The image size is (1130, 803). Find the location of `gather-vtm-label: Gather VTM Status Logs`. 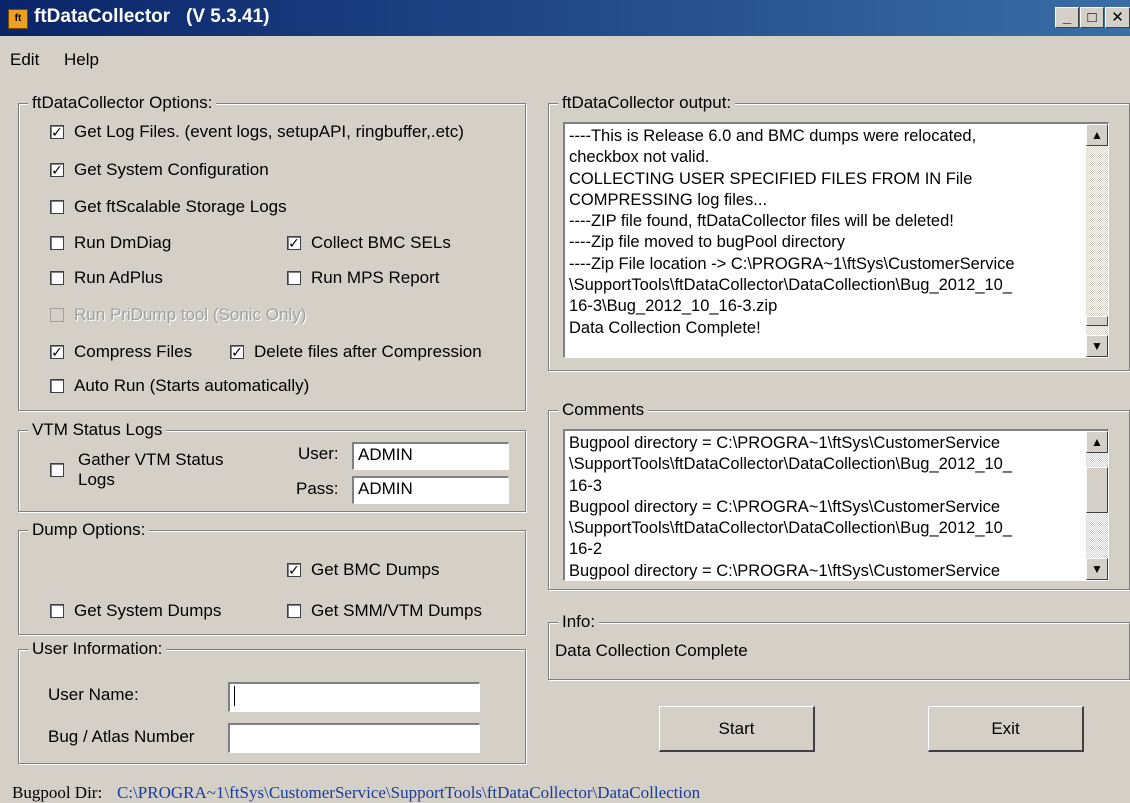

gather-vtm-label: Gather VTM Status Logs is located at coordinates (151, 469).